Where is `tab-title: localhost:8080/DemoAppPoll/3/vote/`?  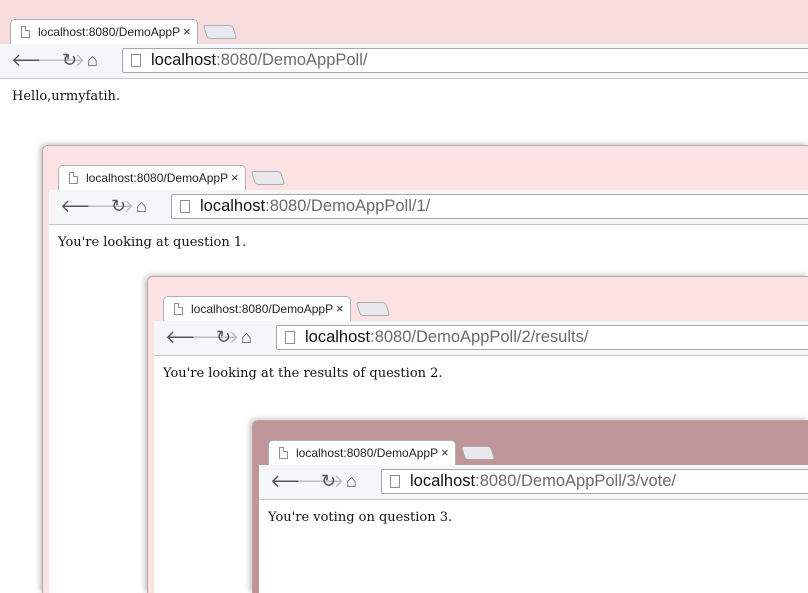
tab-title: localhost:8080/DemoAppPoll/3/vote/ is located at coordinates (367, 453).